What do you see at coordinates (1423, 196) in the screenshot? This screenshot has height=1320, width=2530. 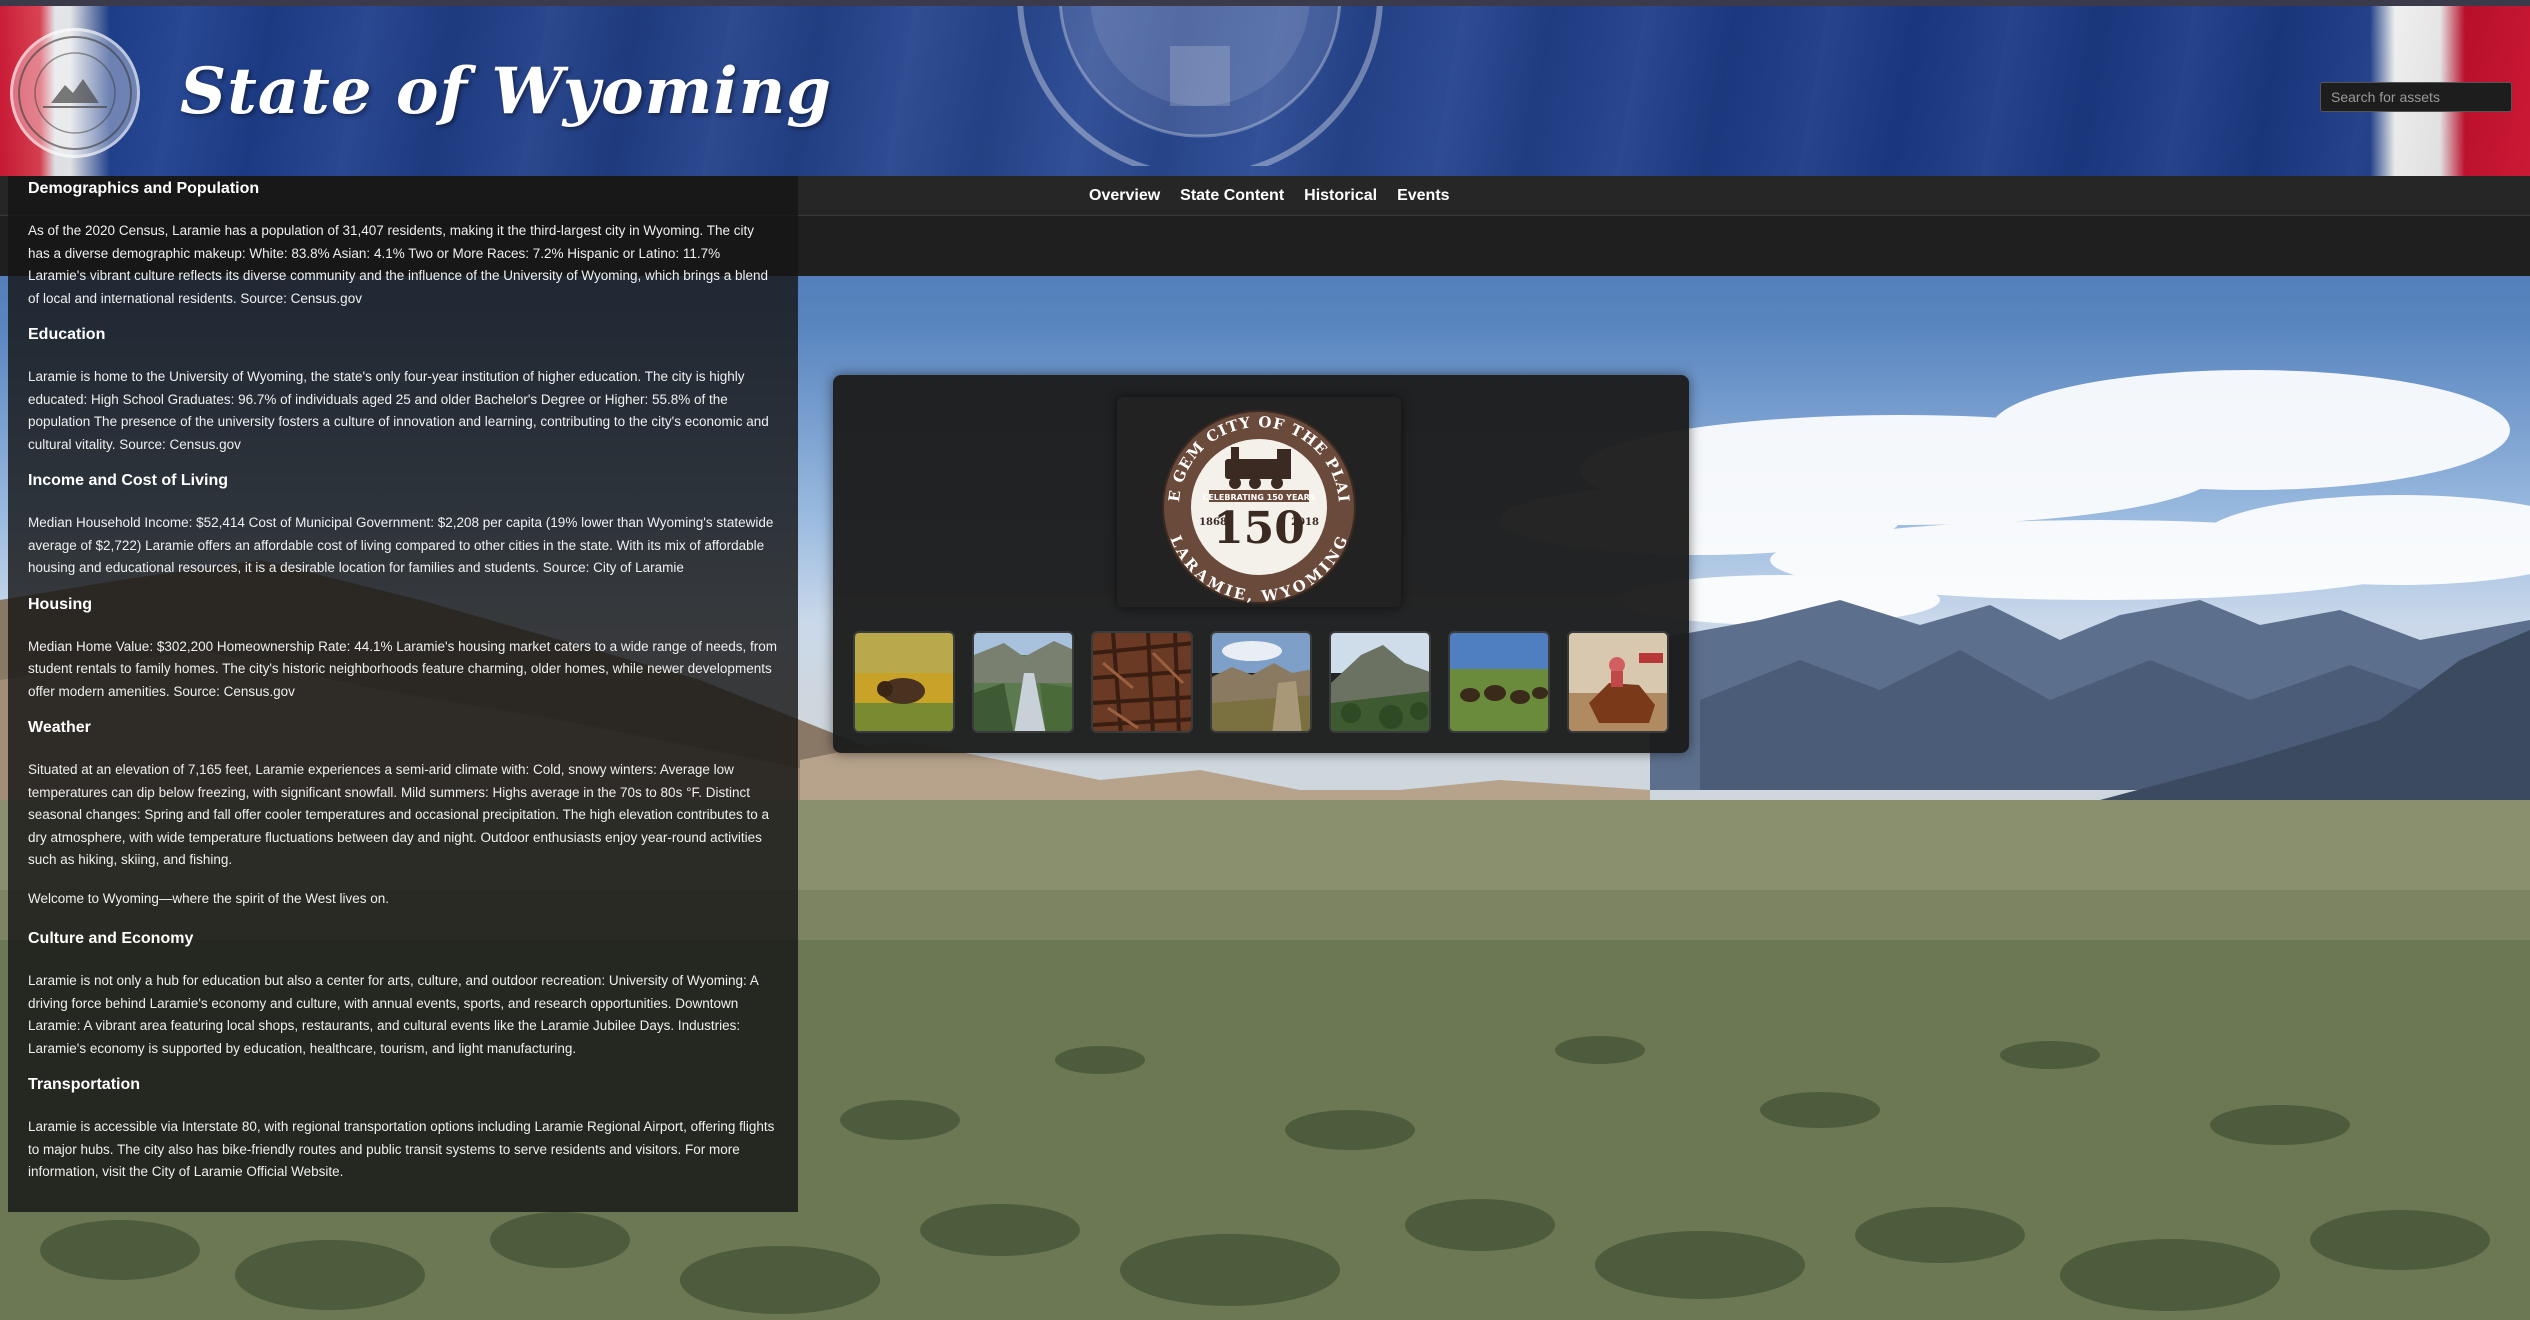 I see `nav-events: Events` at bounding box center [1423, 196].